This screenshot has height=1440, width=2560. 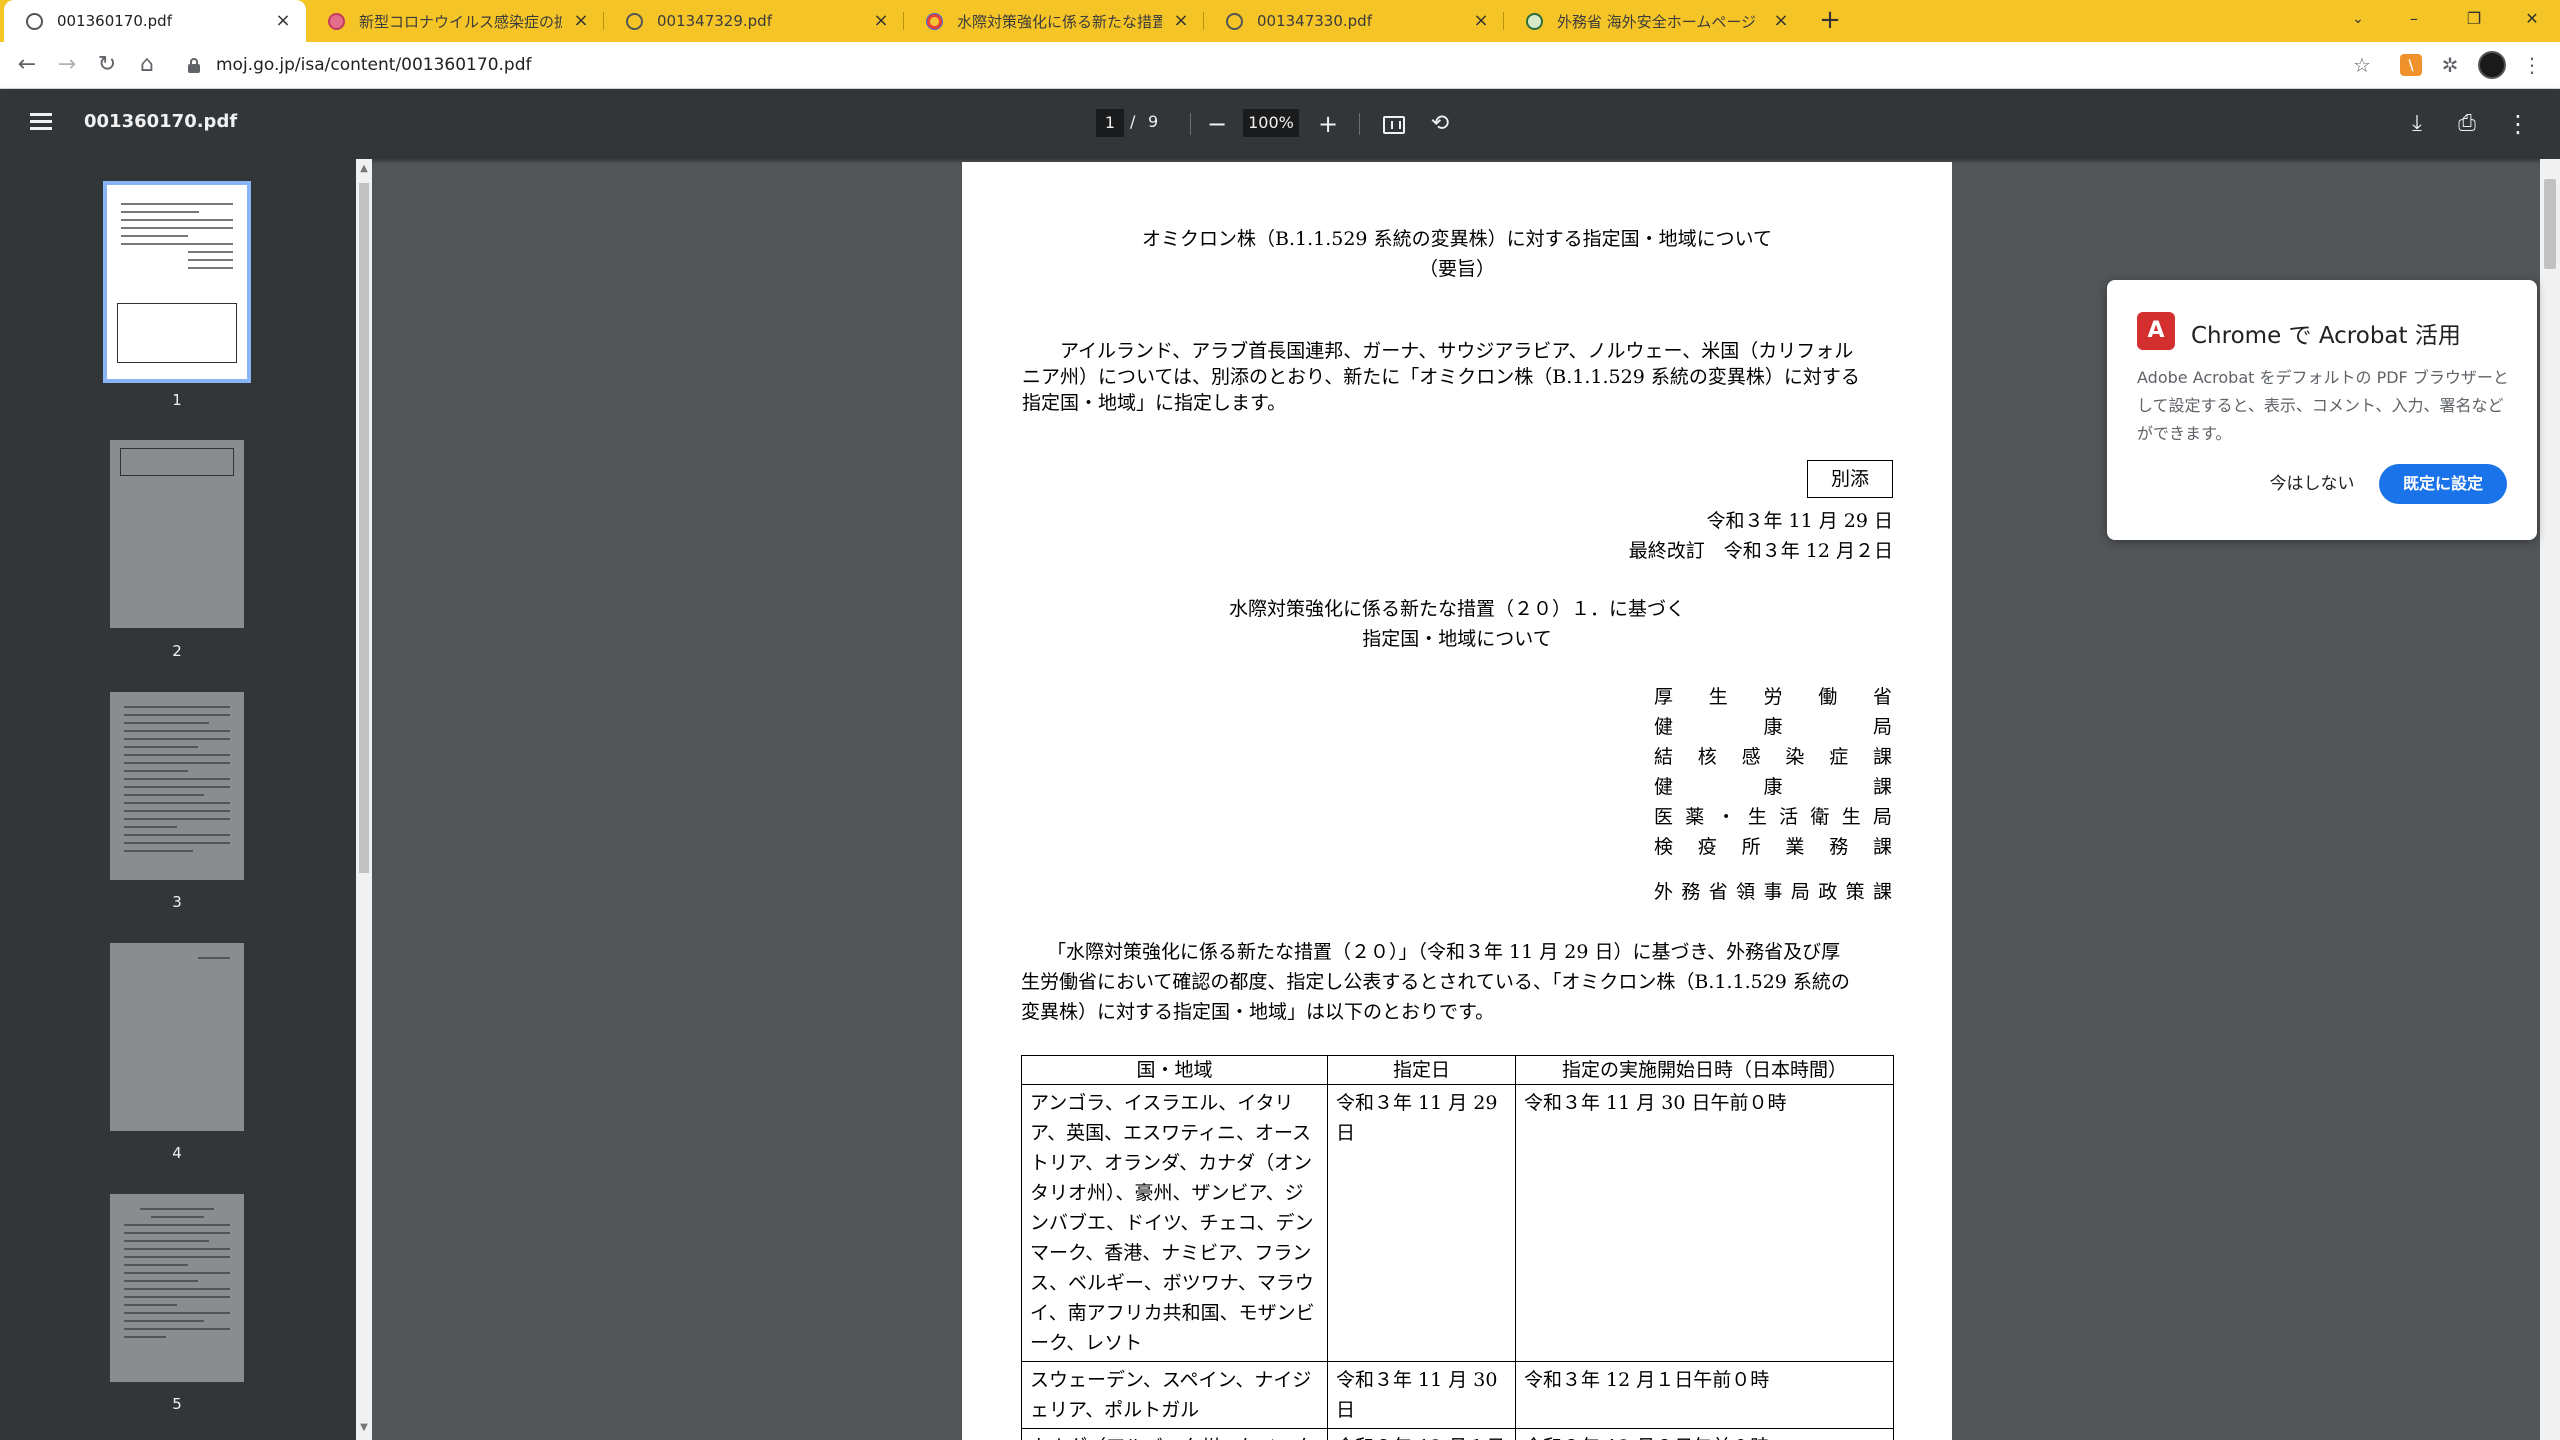 I want to click on zoom-input: 100%, so click(x=1271, y=123).